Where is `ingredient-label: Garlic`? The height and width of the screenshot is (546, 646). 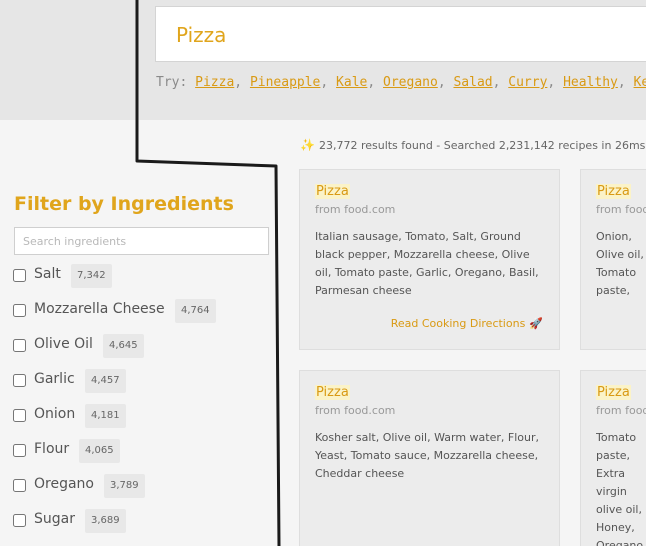
ingredient-label: Garlic is located at coordinates (54, 379).